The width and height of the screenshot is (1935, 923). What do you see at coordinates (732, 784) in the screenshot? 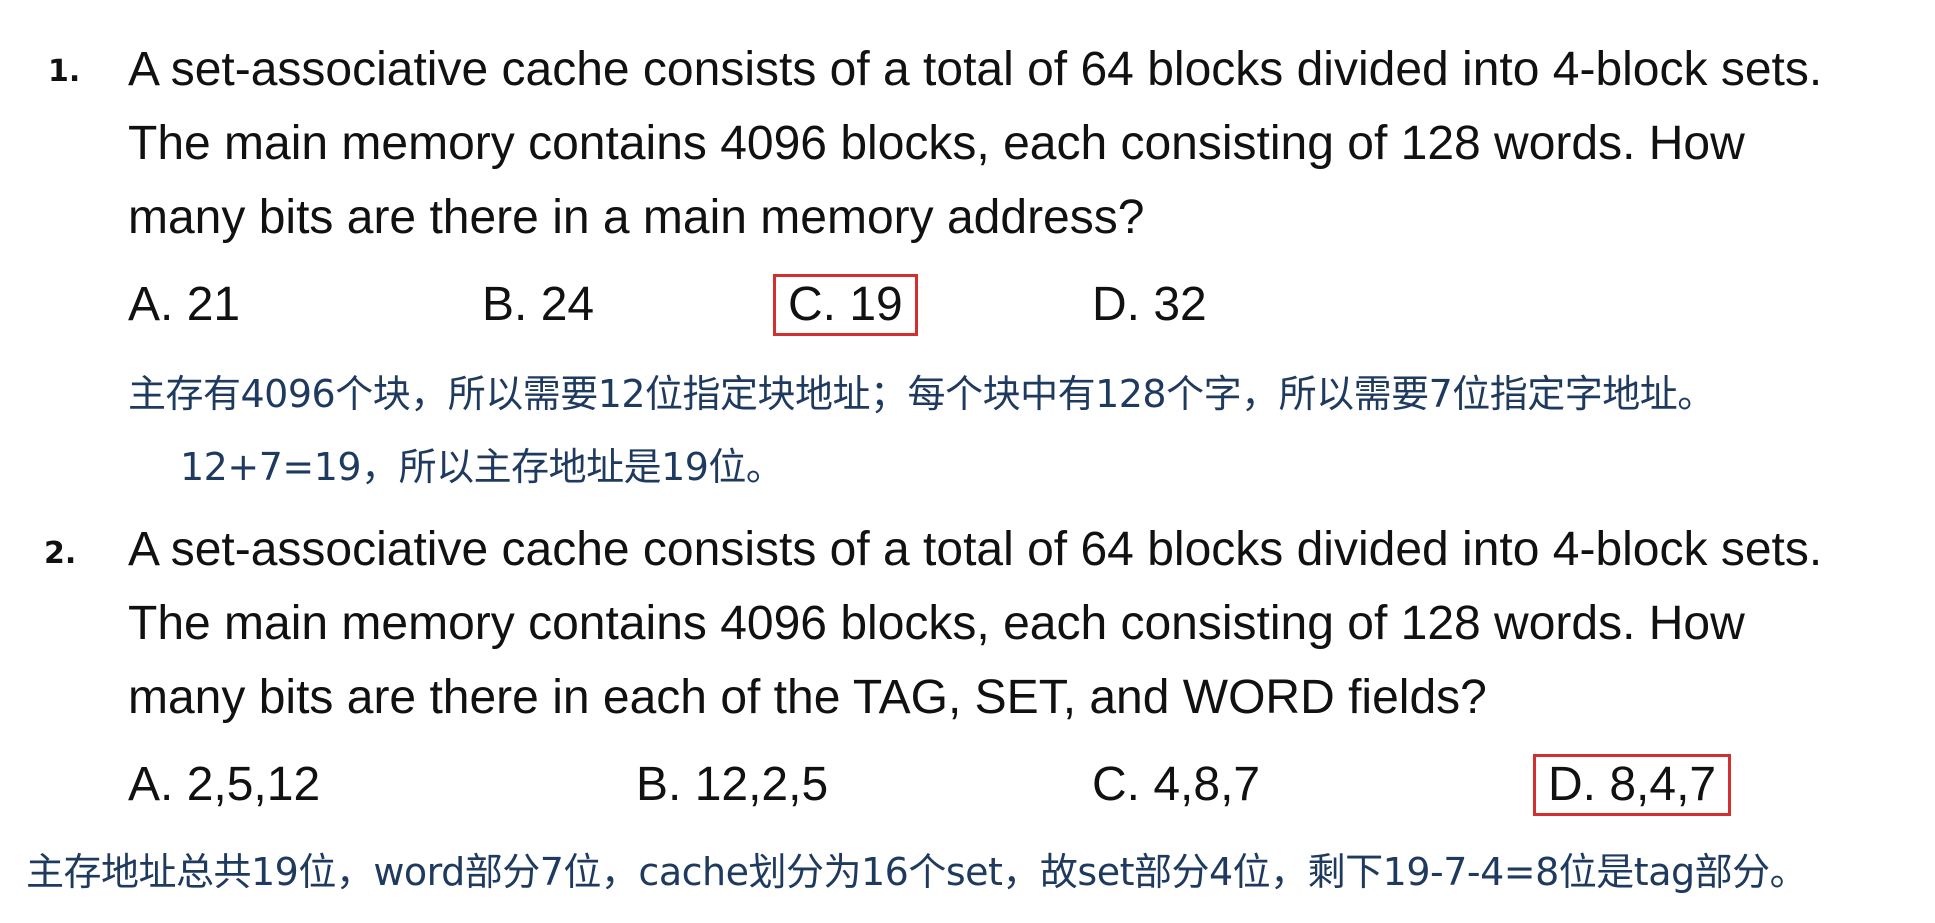
I see `option-b: B. 12,2,5` at bounding box center [732, 784].